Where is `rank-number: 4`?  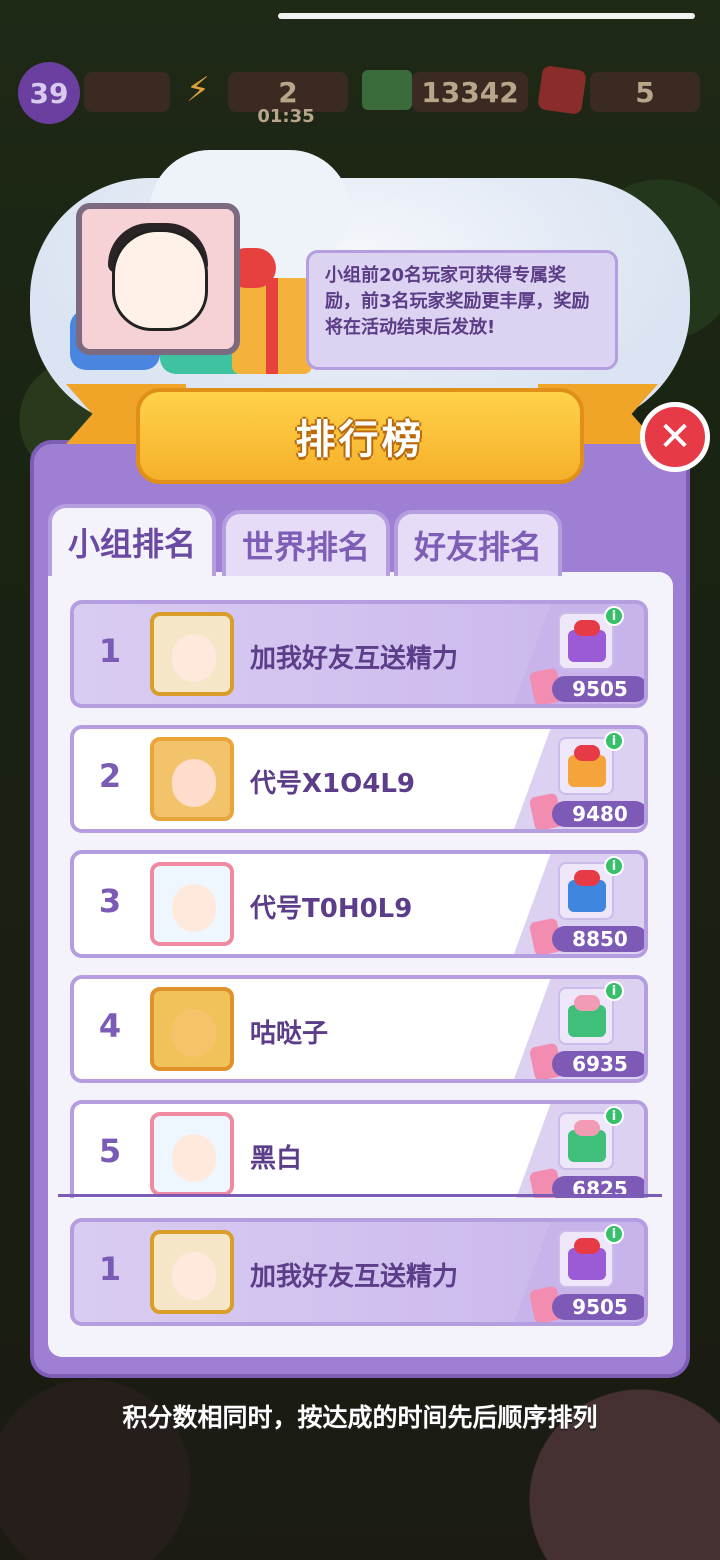 rank-number: 4 is located at coordinates (110, 1026).